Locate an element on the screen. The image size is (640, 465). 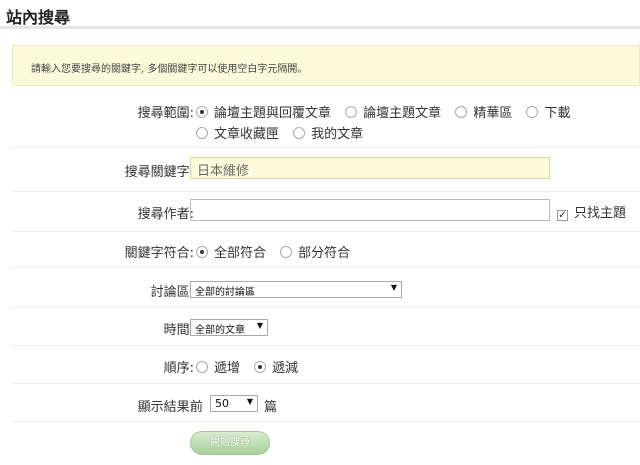
title-divider is located at coordinates (320, 27).